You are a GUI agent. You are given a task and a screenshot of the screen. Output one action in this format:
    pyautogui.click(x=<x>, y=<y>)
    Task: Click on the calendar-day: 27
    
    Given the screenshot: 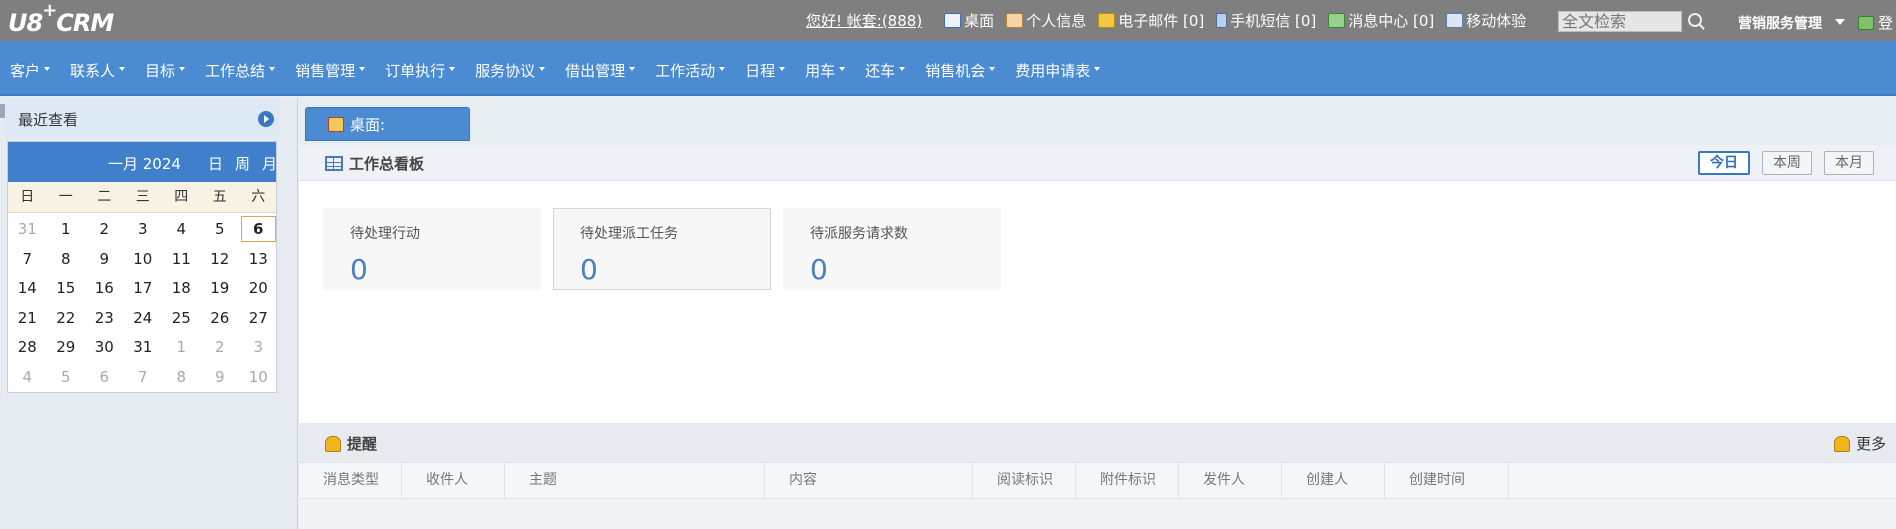 What is the action you would take?
    pyautogui.click(x=258, y=319)
    